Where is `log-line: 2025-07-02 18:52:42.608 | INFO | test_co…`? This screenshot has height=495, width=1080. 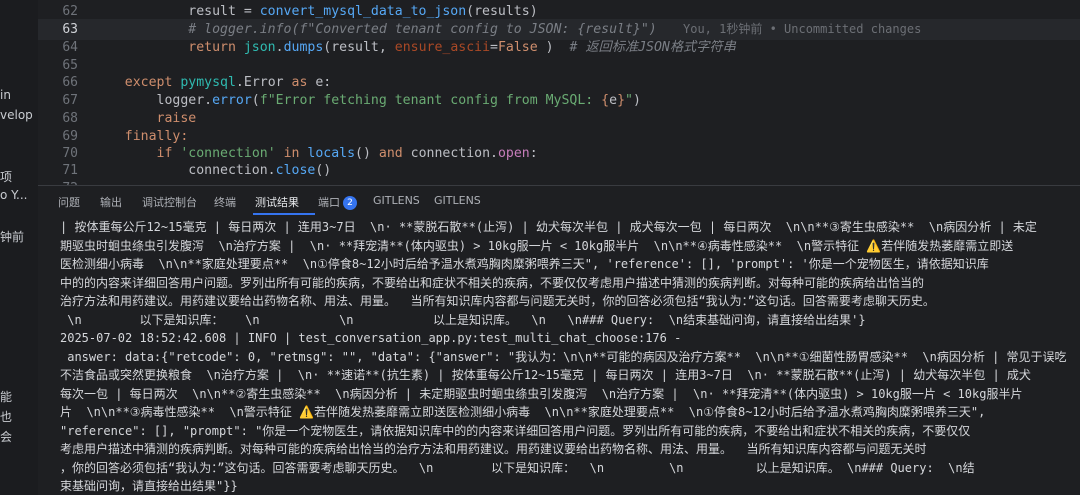
log-line: 2025-07-02 18:52:42.608 | INFO | test_co… is located at coordinates (371, 338).